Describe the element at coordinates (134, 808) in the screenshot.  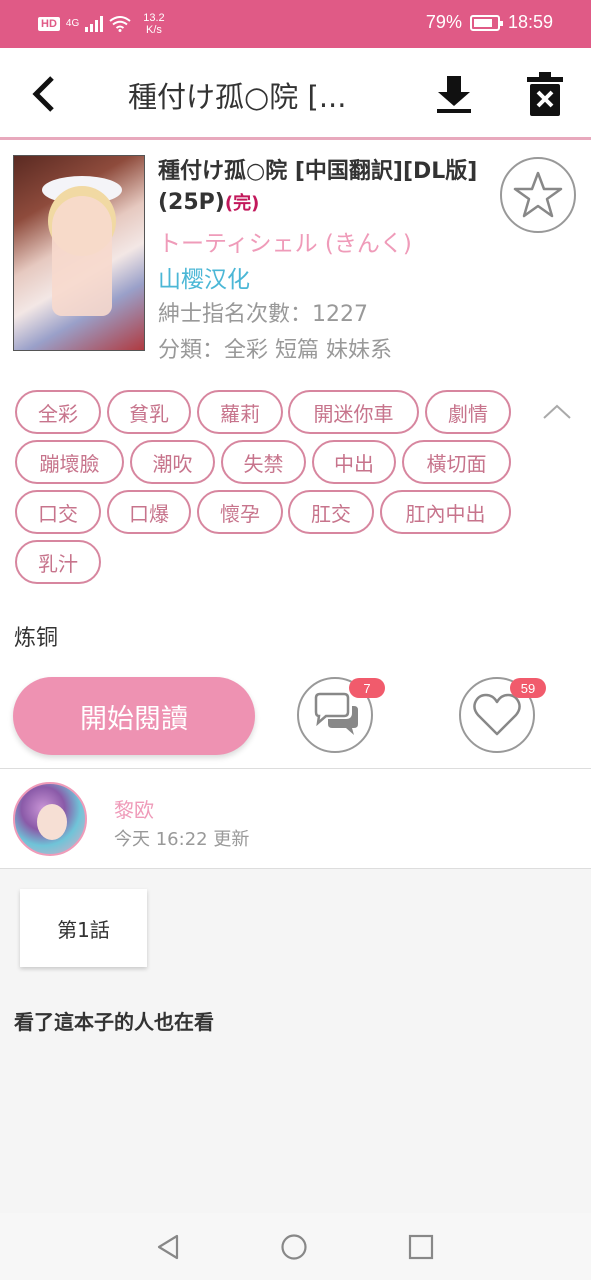
I see `user-name: 黎欧` at that location.